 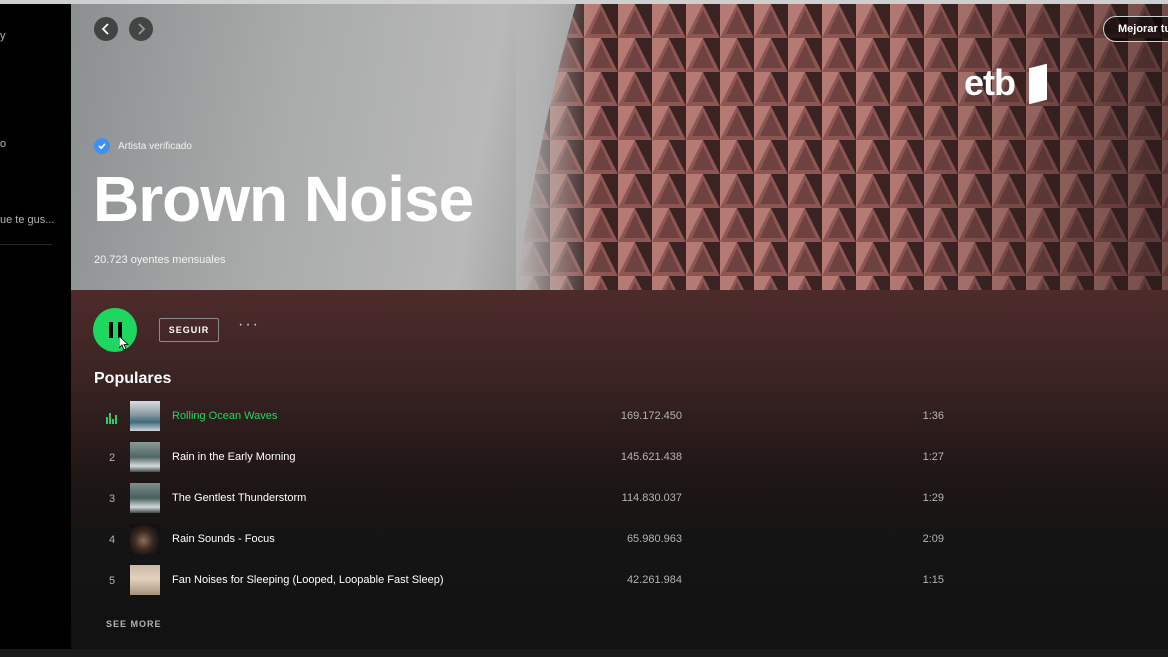 I want to click on sidebar-divider, so click(x=26, y=244).